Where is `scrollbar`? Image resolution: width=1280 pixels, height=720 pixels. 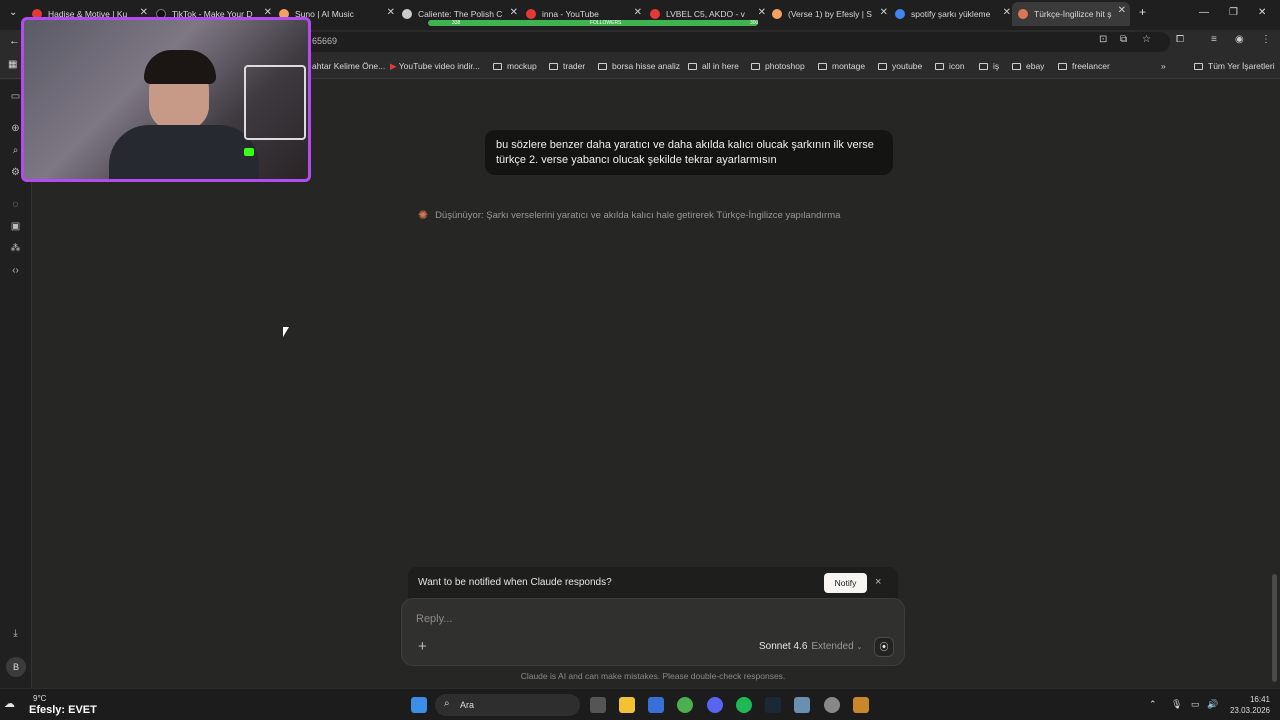 scrollbar is located at coordinates (1274, 628).